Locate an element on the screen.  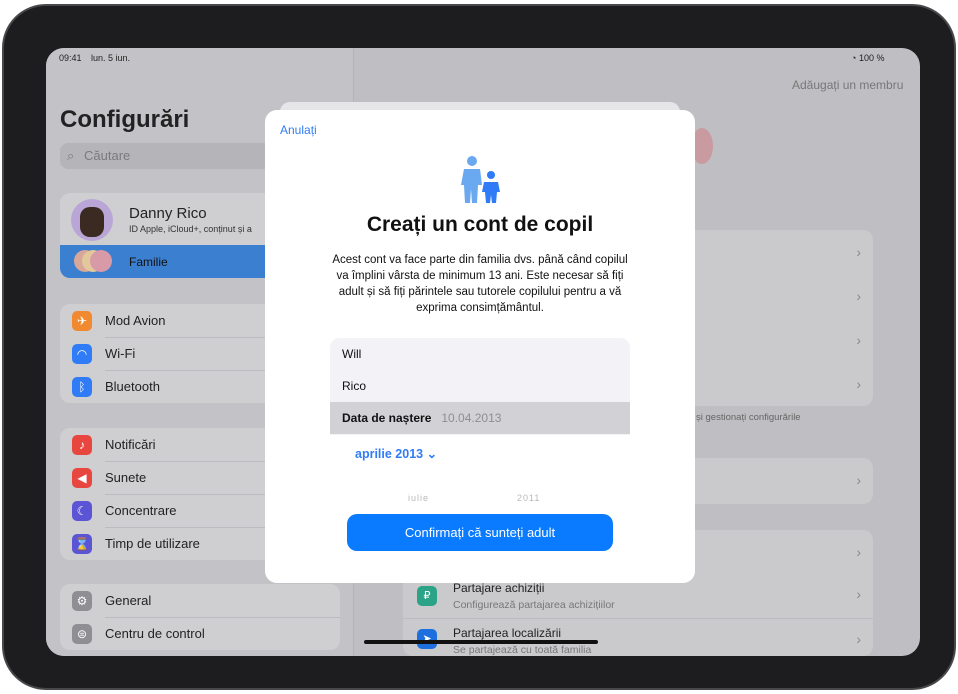
battery-level: 100 % is located at coordinates (871, 58).